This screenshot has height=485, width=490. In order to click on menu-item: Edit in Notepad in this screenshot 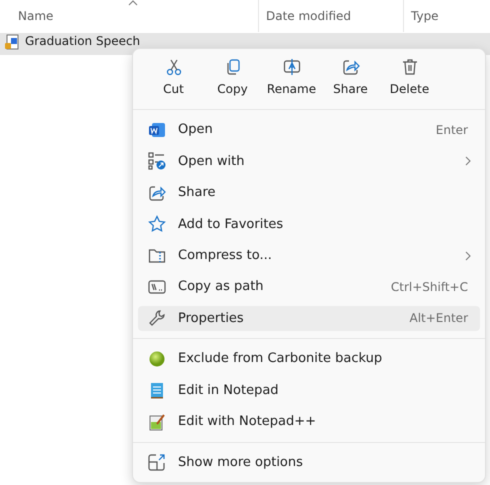, I will do `click(309, 391)`.